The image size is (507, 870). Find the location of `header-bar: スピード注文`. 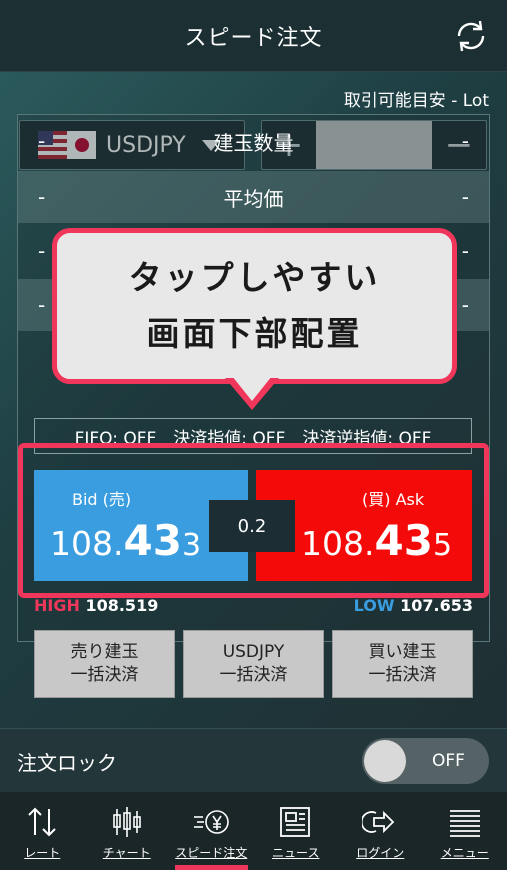

header-bar: スピード注文 is located at coordinates (253, 36).